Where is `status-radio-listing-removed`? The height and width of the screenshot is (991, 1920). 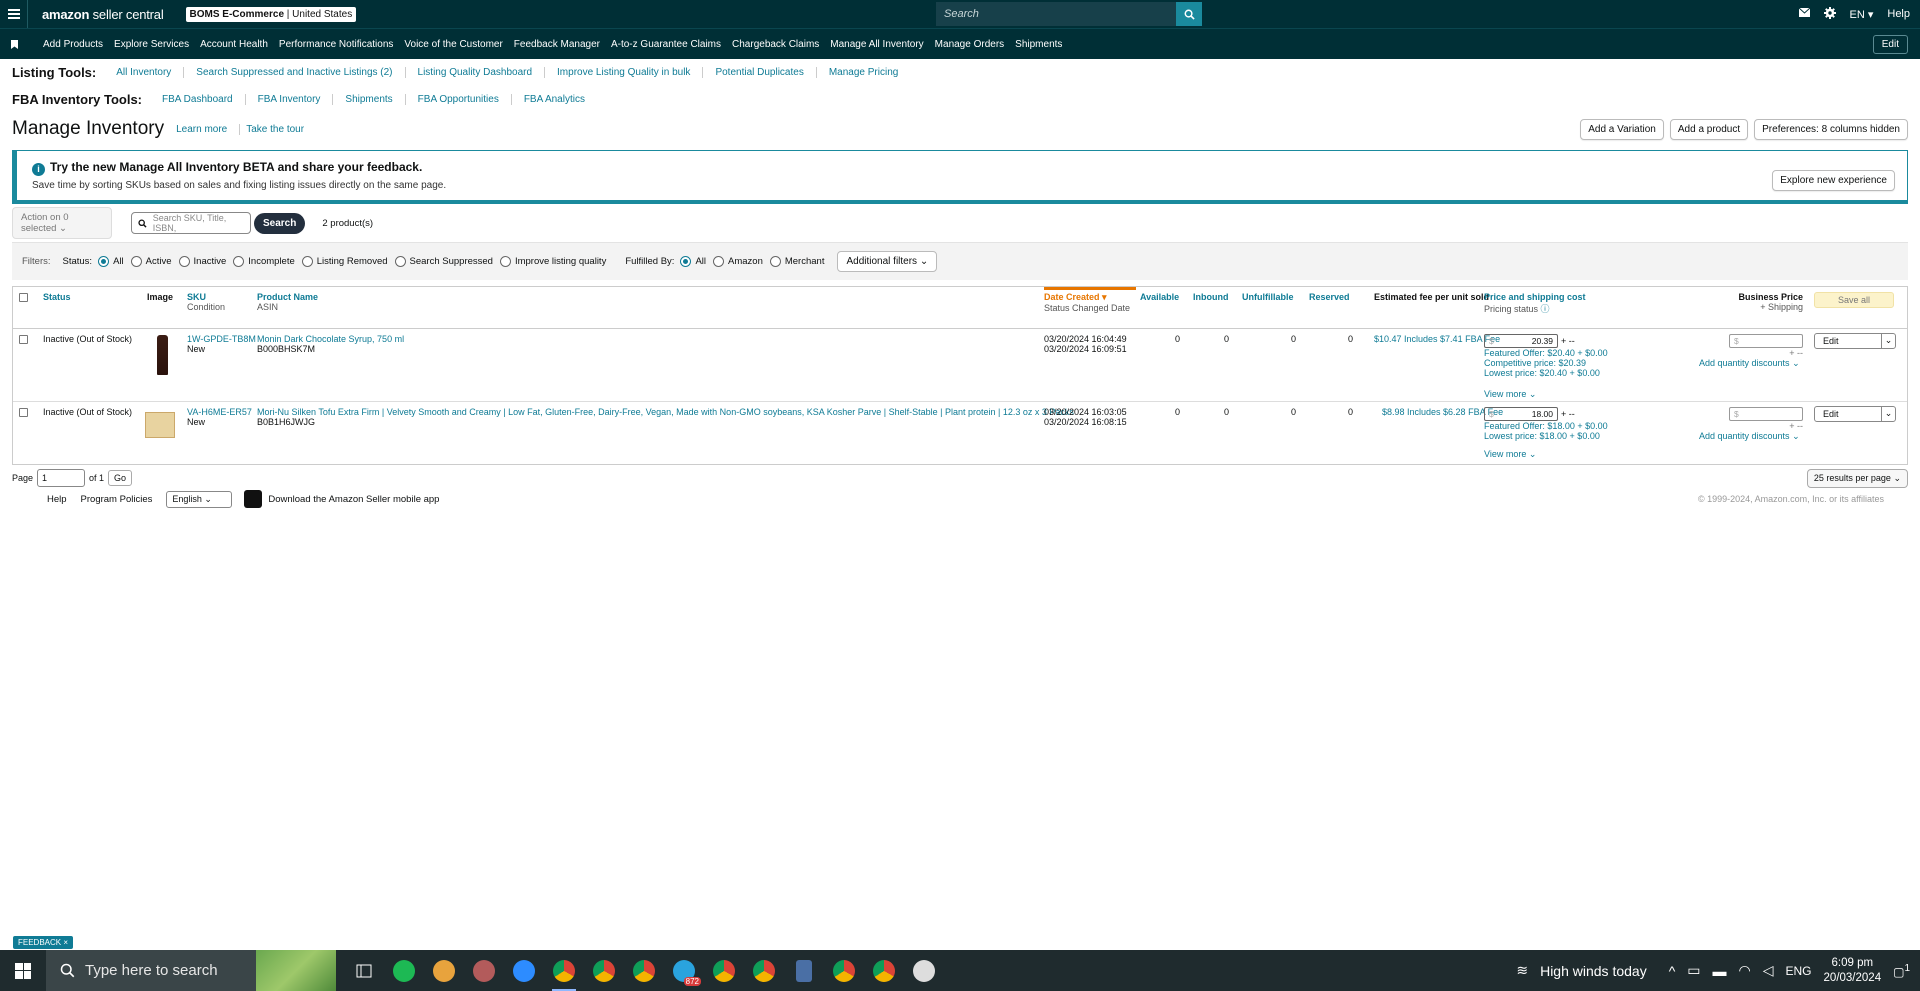 status-radio-listing-removed is located at coordinates (307, 261).